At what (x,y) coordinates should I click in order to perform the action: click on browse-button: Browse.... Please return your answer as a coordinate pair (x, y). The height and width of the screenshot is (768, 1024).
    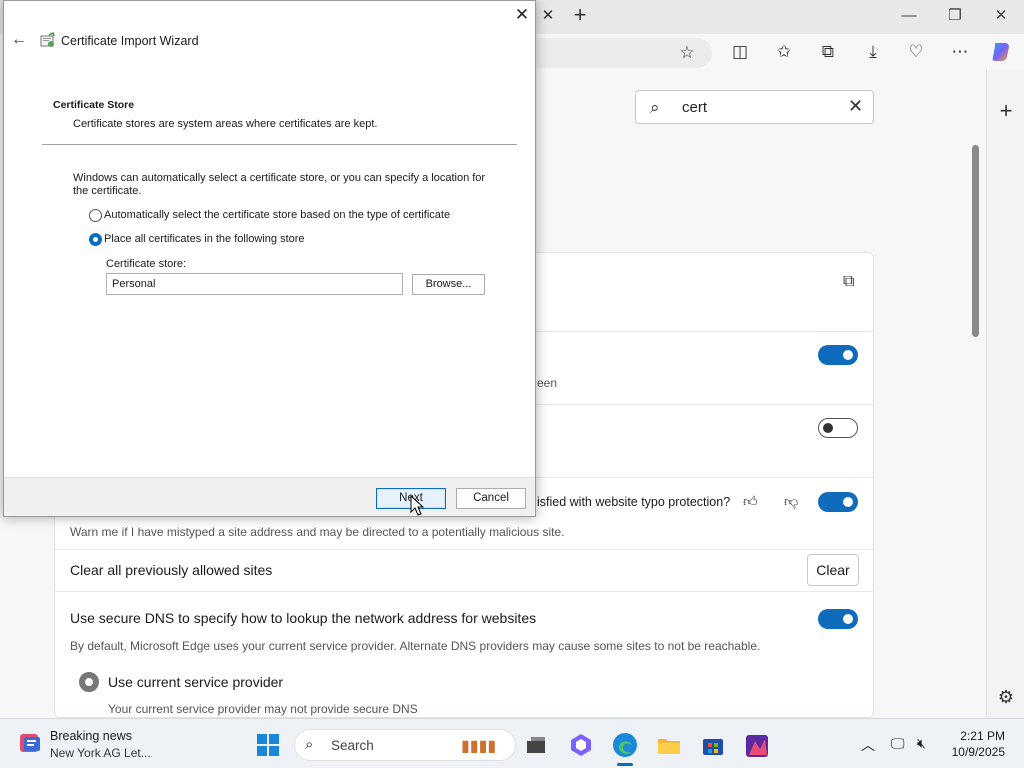
    Looking at the image, I should click on (448, 284).